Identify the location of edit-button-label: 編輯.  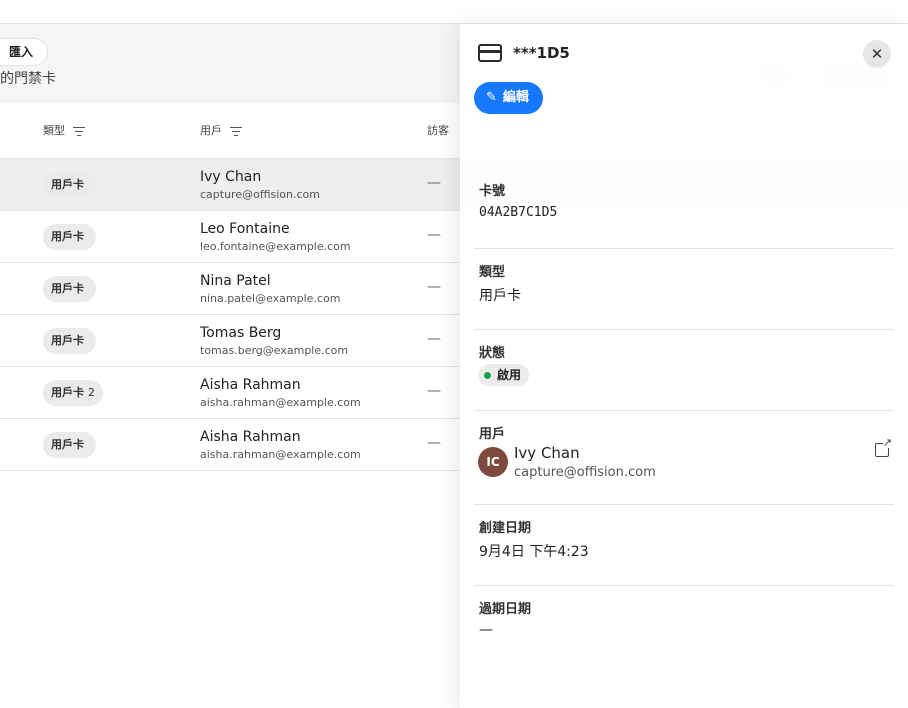
(515, 97).